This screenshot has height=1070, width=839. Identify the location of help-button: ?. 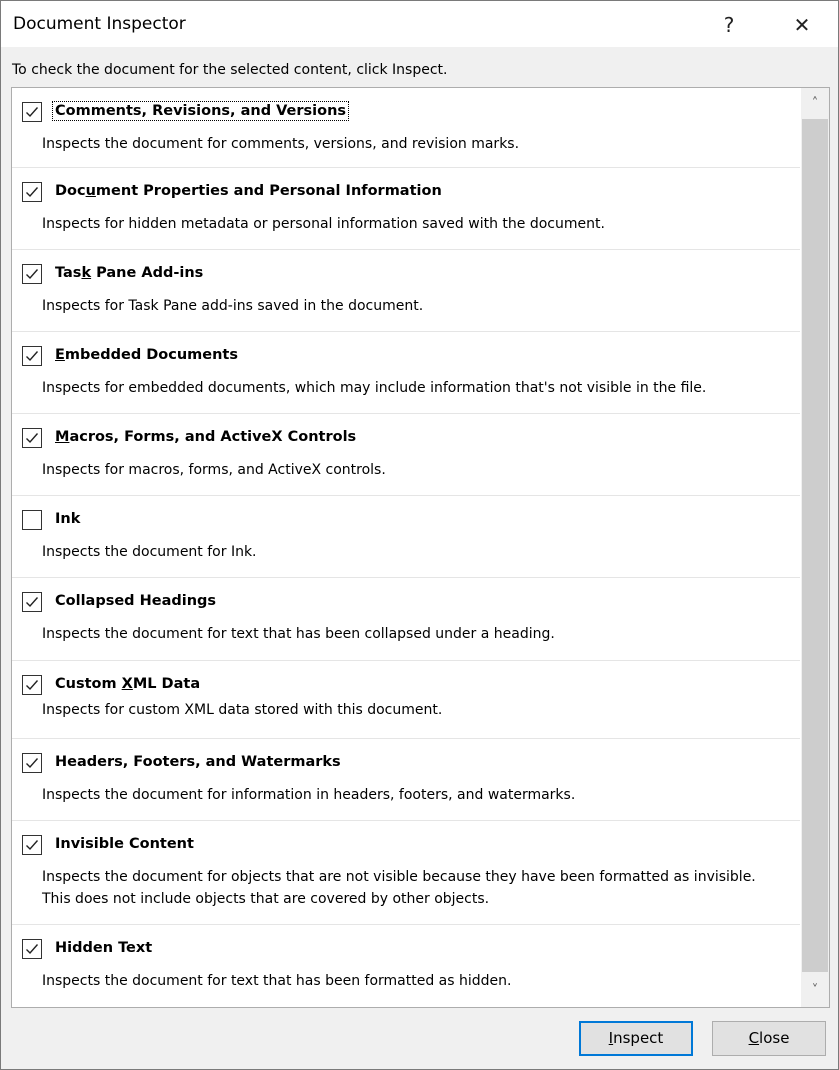
(729, 25).